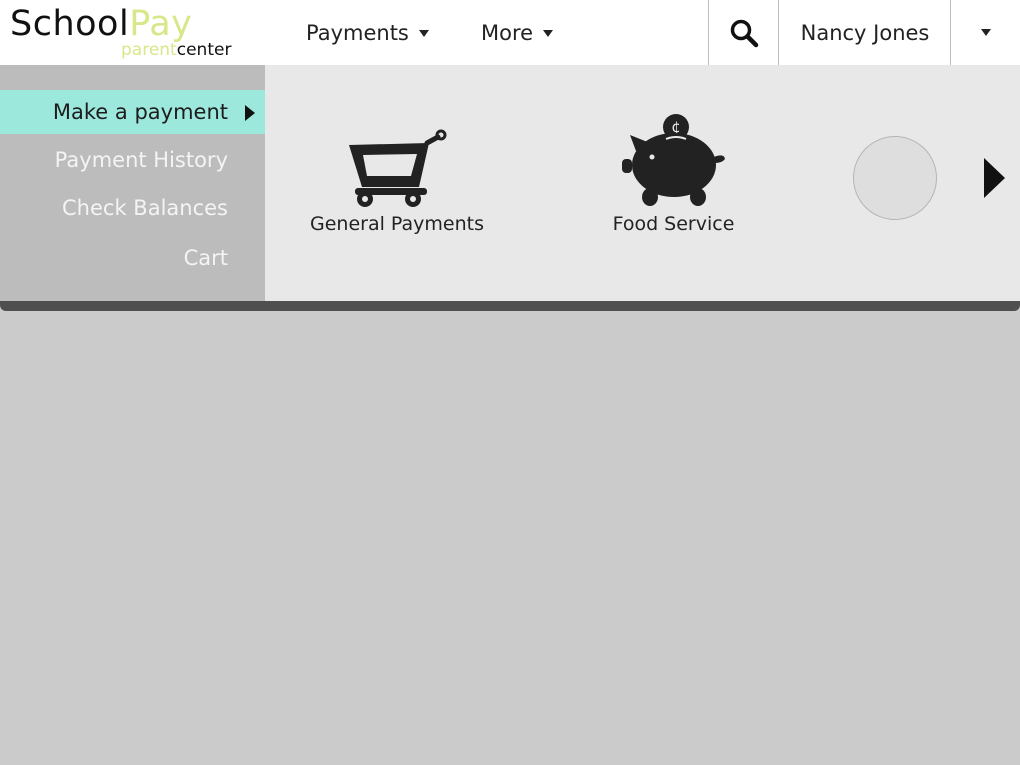  Describe the element at coordinates (510, 306) in the screenshot. I see `panel-bottom-border` at that location.